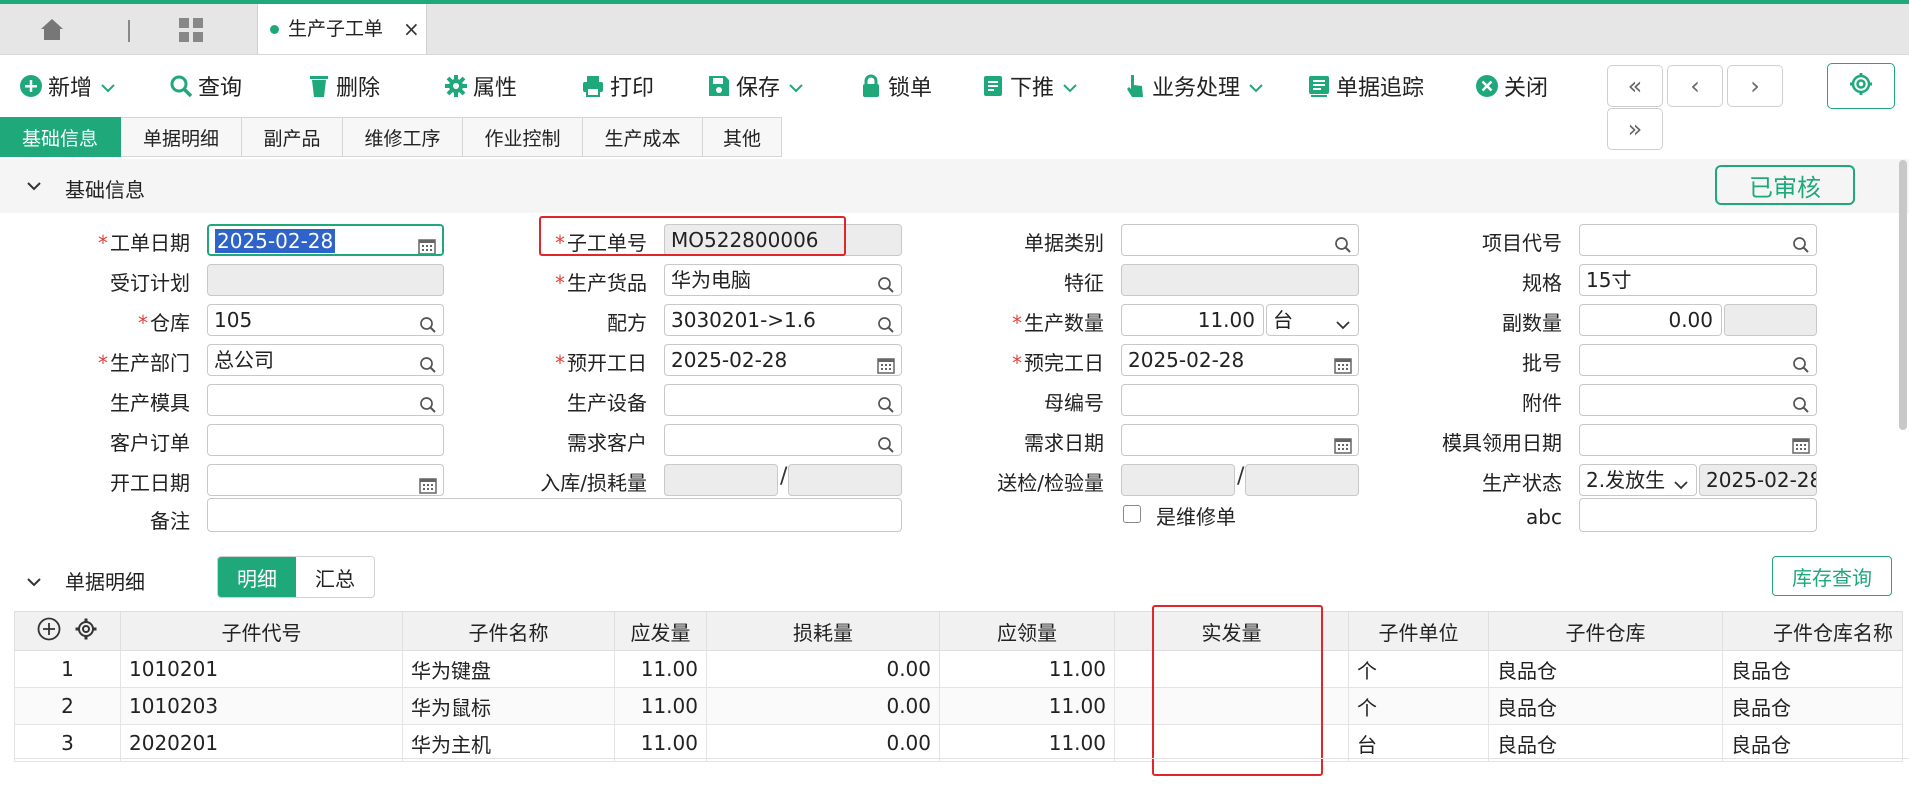 This screenshot has height=796, width=1909. What do you see at coordinates (660, 631) in the screenshot?
I see `col-header-issue-qty: 应发量` at bounding box center [660, 631].